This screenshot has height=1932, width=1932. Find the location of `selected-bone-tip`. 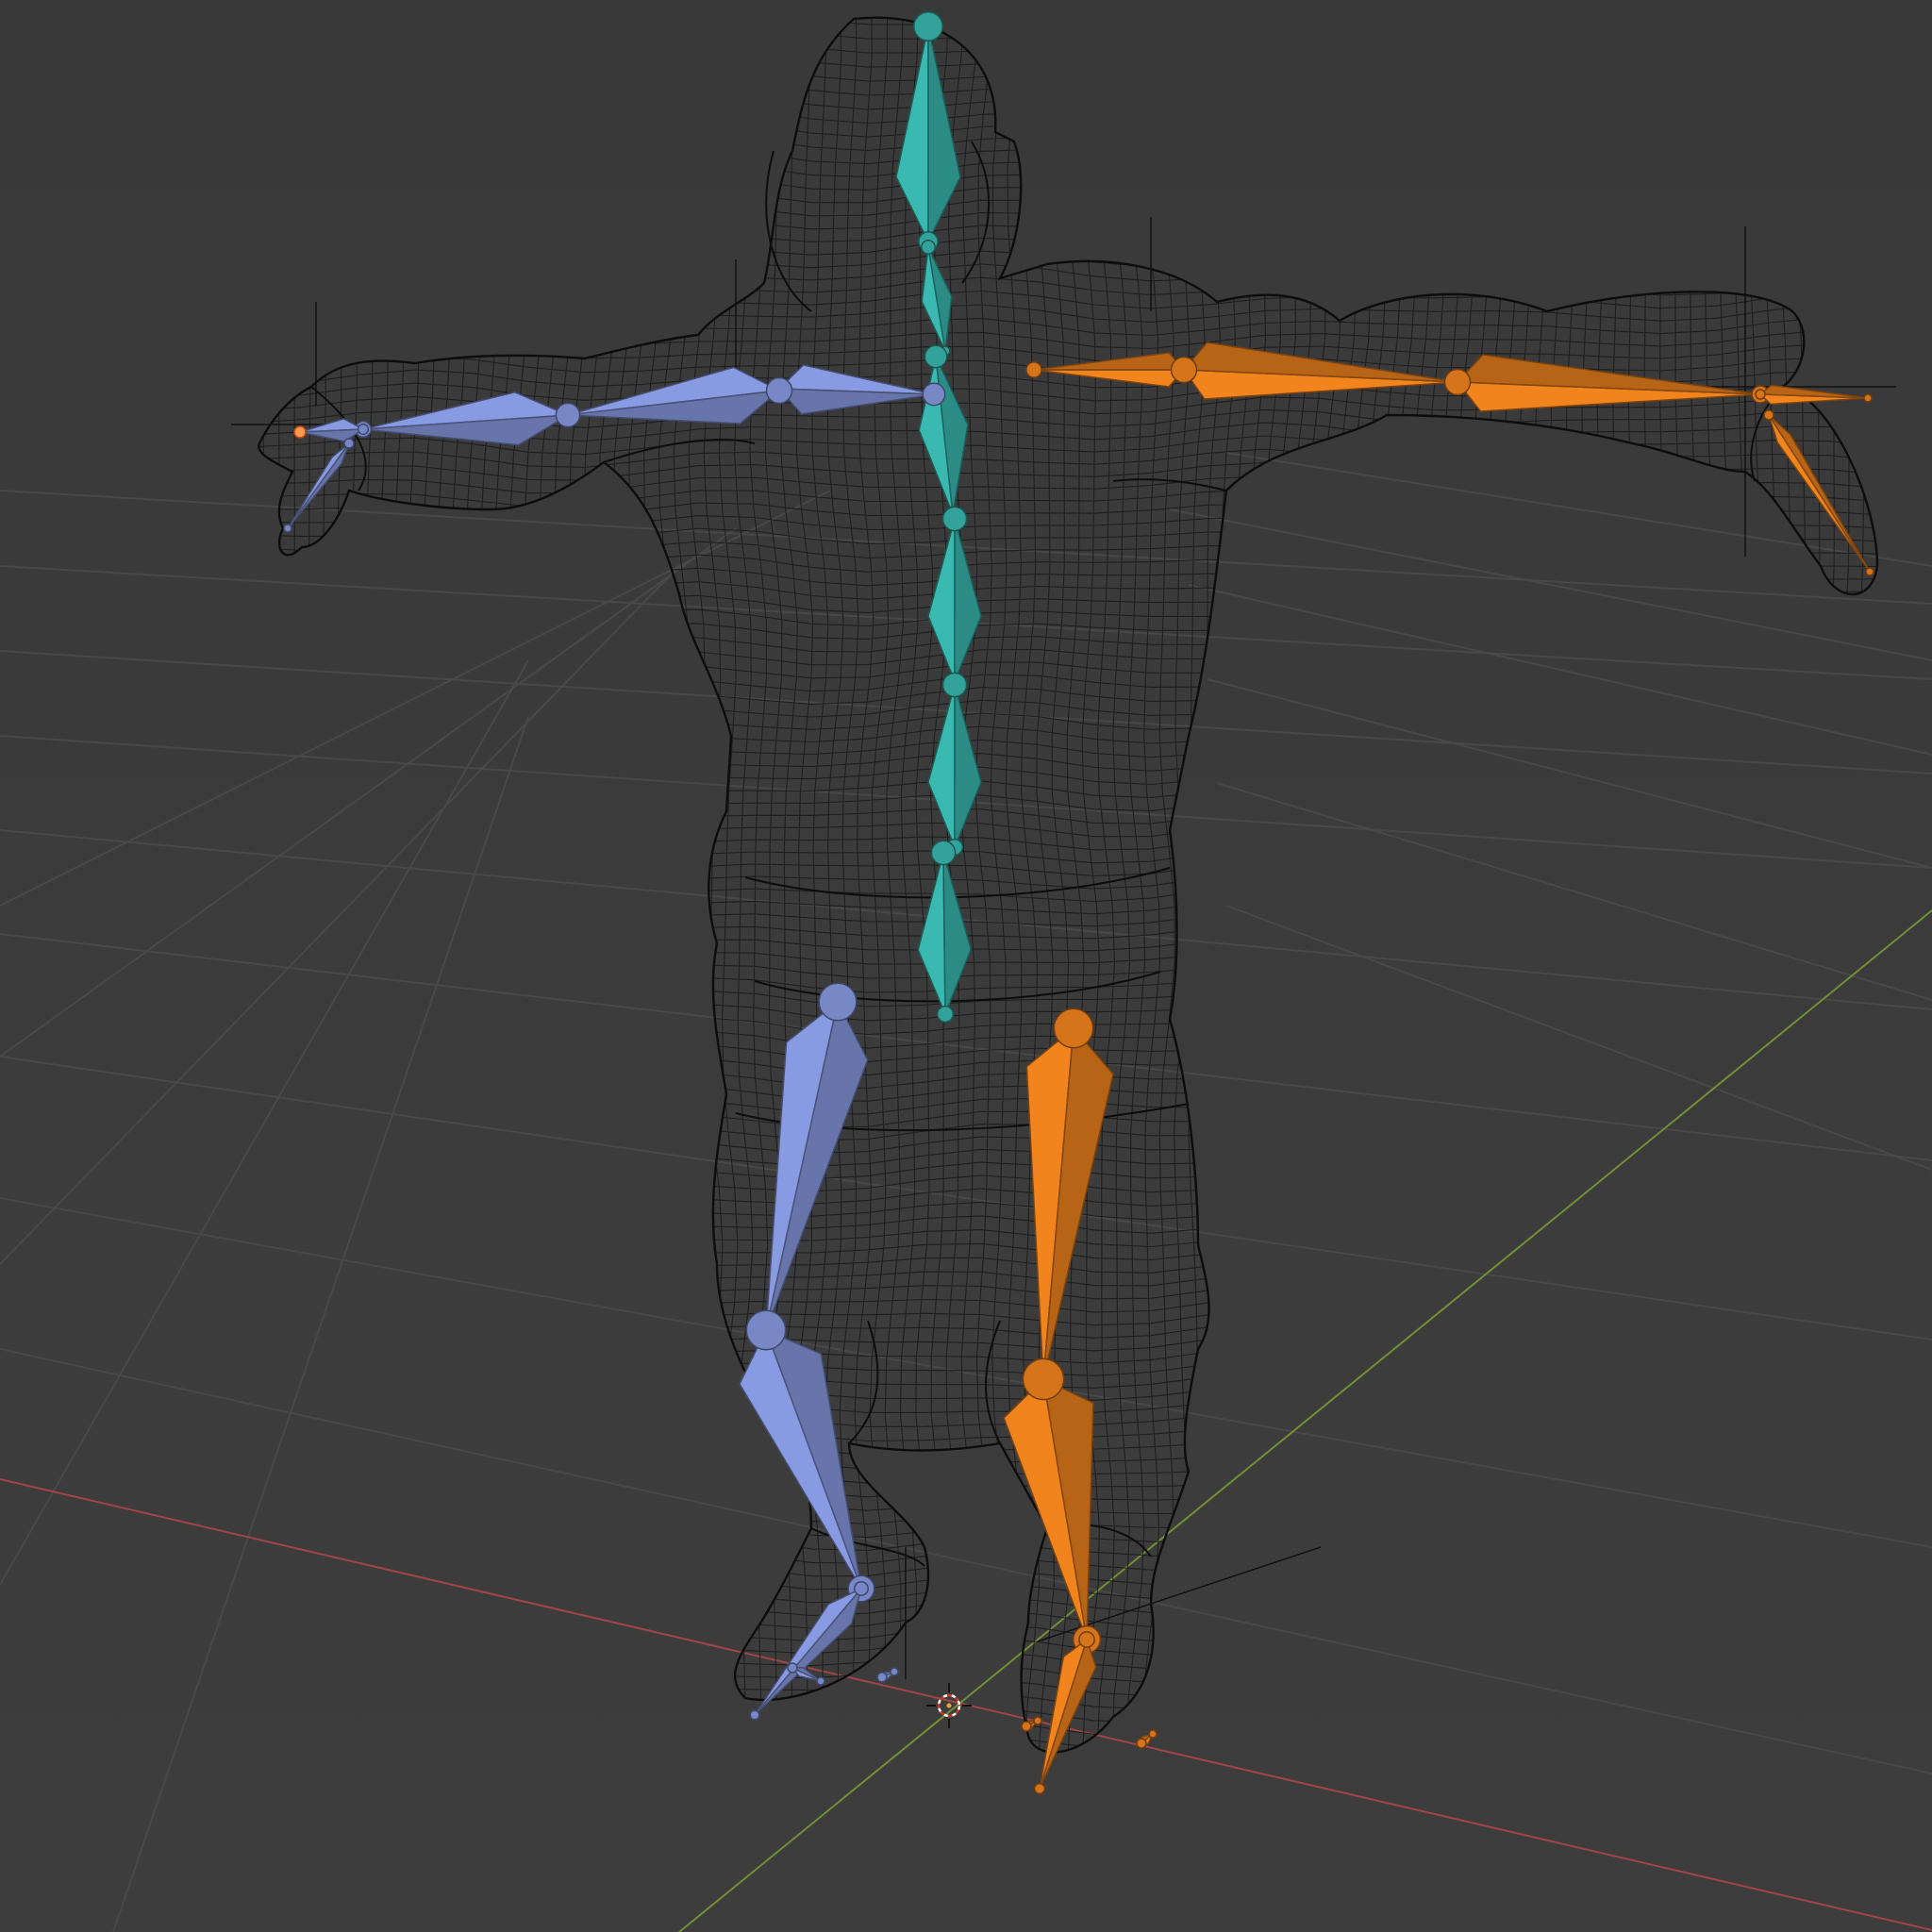

selected-bone-tip is located at coordinates (300, 432).